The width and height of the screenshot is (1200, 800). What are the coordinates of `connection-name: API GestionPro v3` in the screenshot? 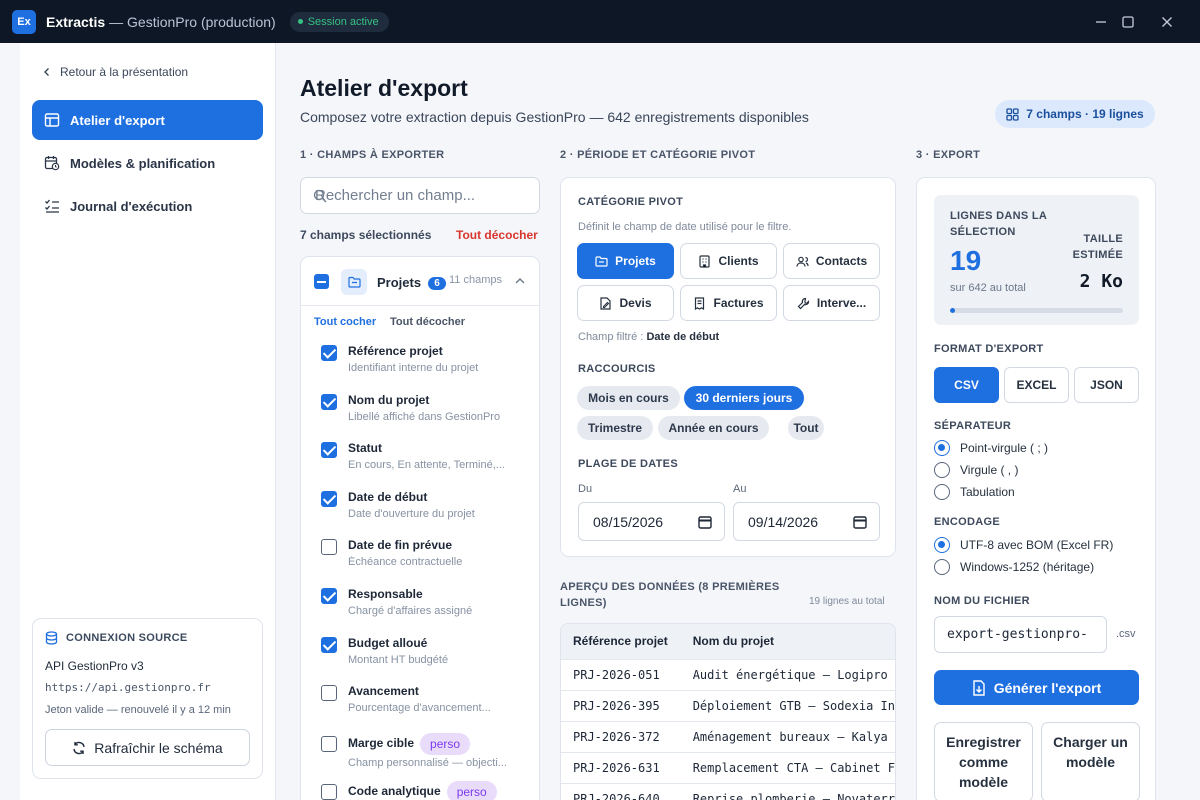 It's located at (94, 666).